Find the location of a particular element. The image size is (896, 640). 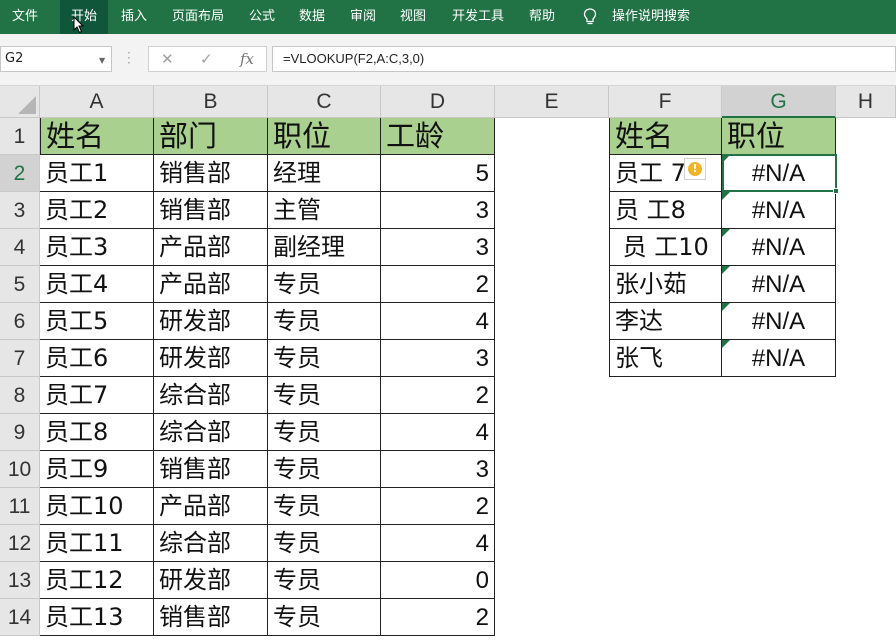

table-cell: 员工3 is located at coordinates (97, 247).